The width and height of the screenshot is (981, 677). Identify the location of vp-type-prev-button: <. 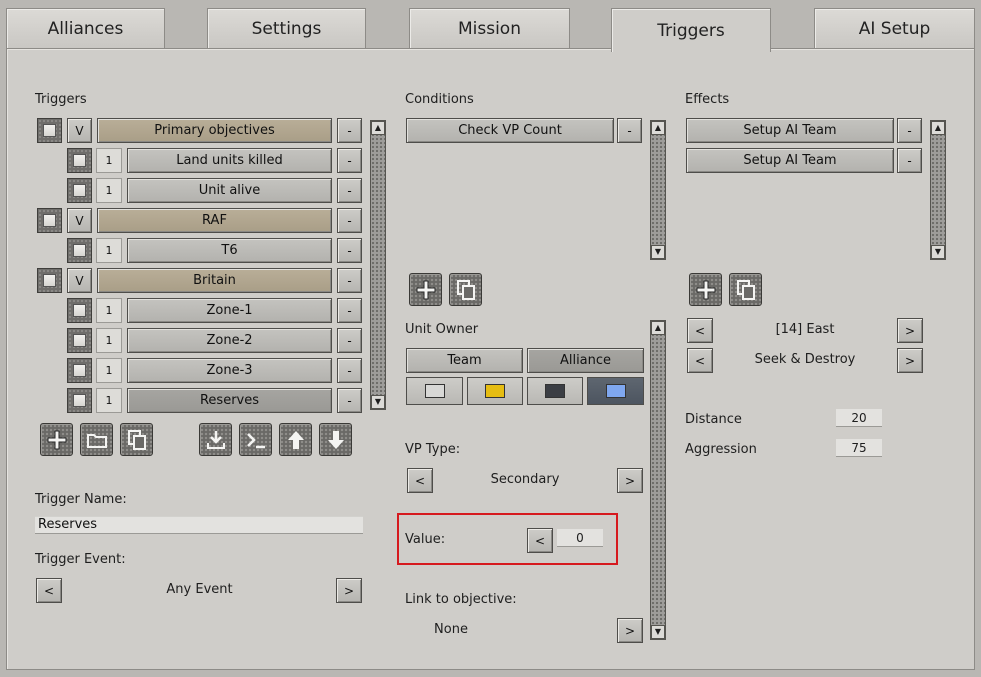
(420, 480).